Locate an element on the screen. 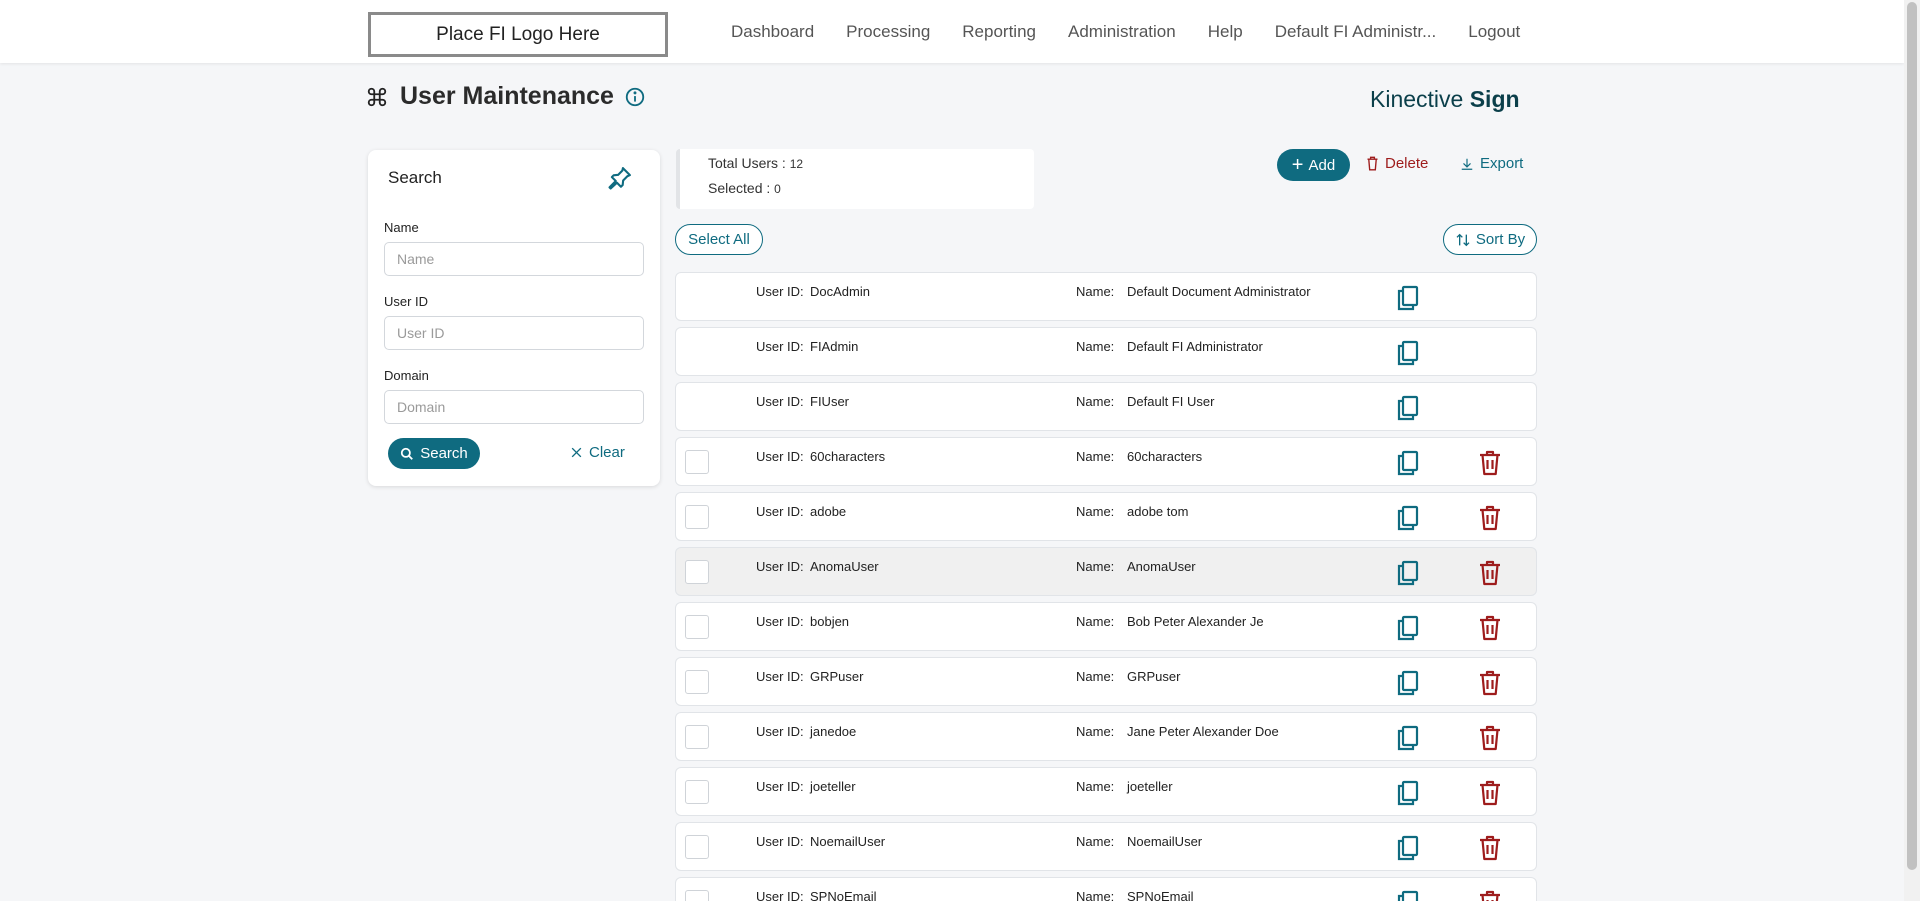 The height and width of the screenshot is (901, 1920). logo-placeholder: Place FI Logo Here is located at coordinates (518, 34).